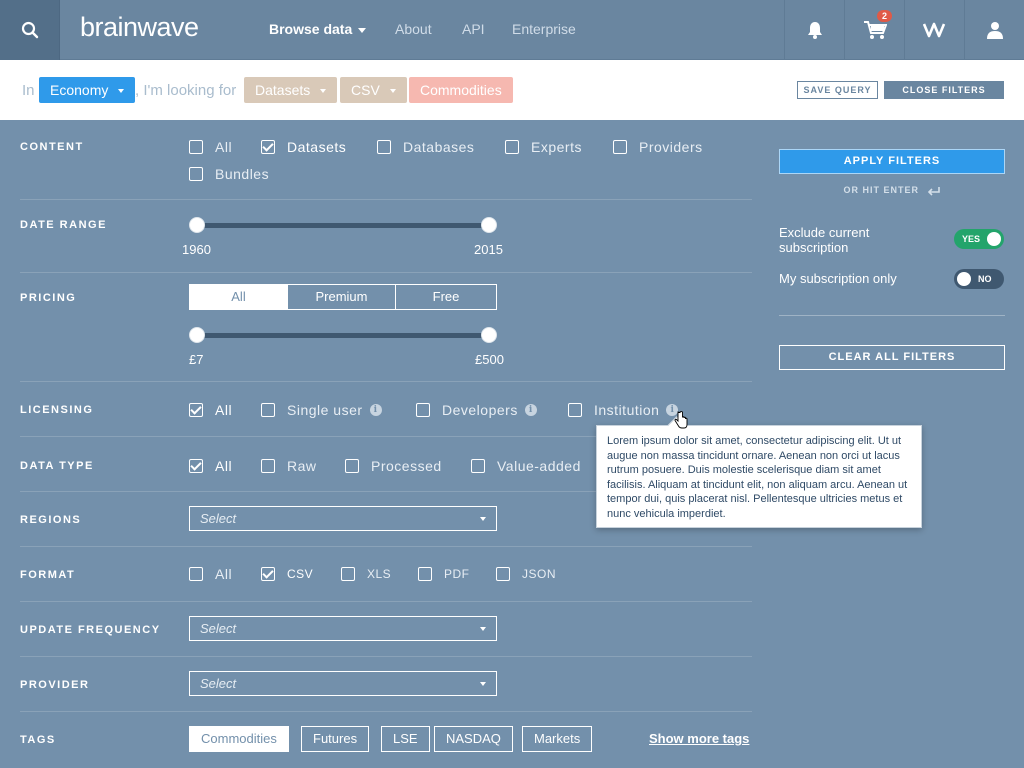  Describe the element at coordinates (48, 575) in the screenshot. I see `format-label: FORMAT` at that location.